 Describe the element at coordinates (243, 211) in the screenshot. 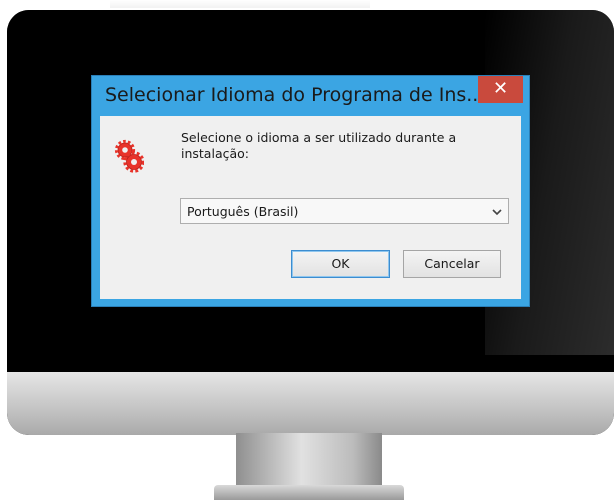

I see `language-select-value: Português (Brasil)` at that location.